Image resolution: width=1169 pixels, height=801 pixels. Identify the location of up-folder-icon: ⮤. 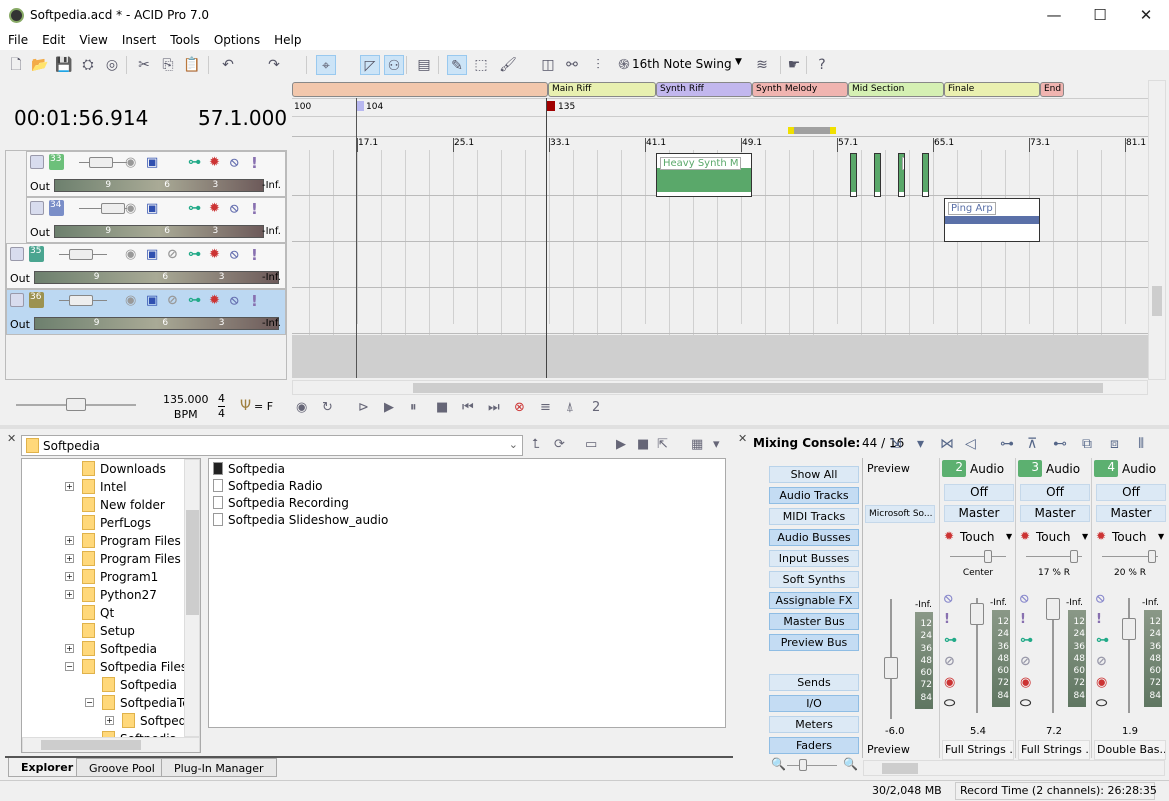
(536, 445).